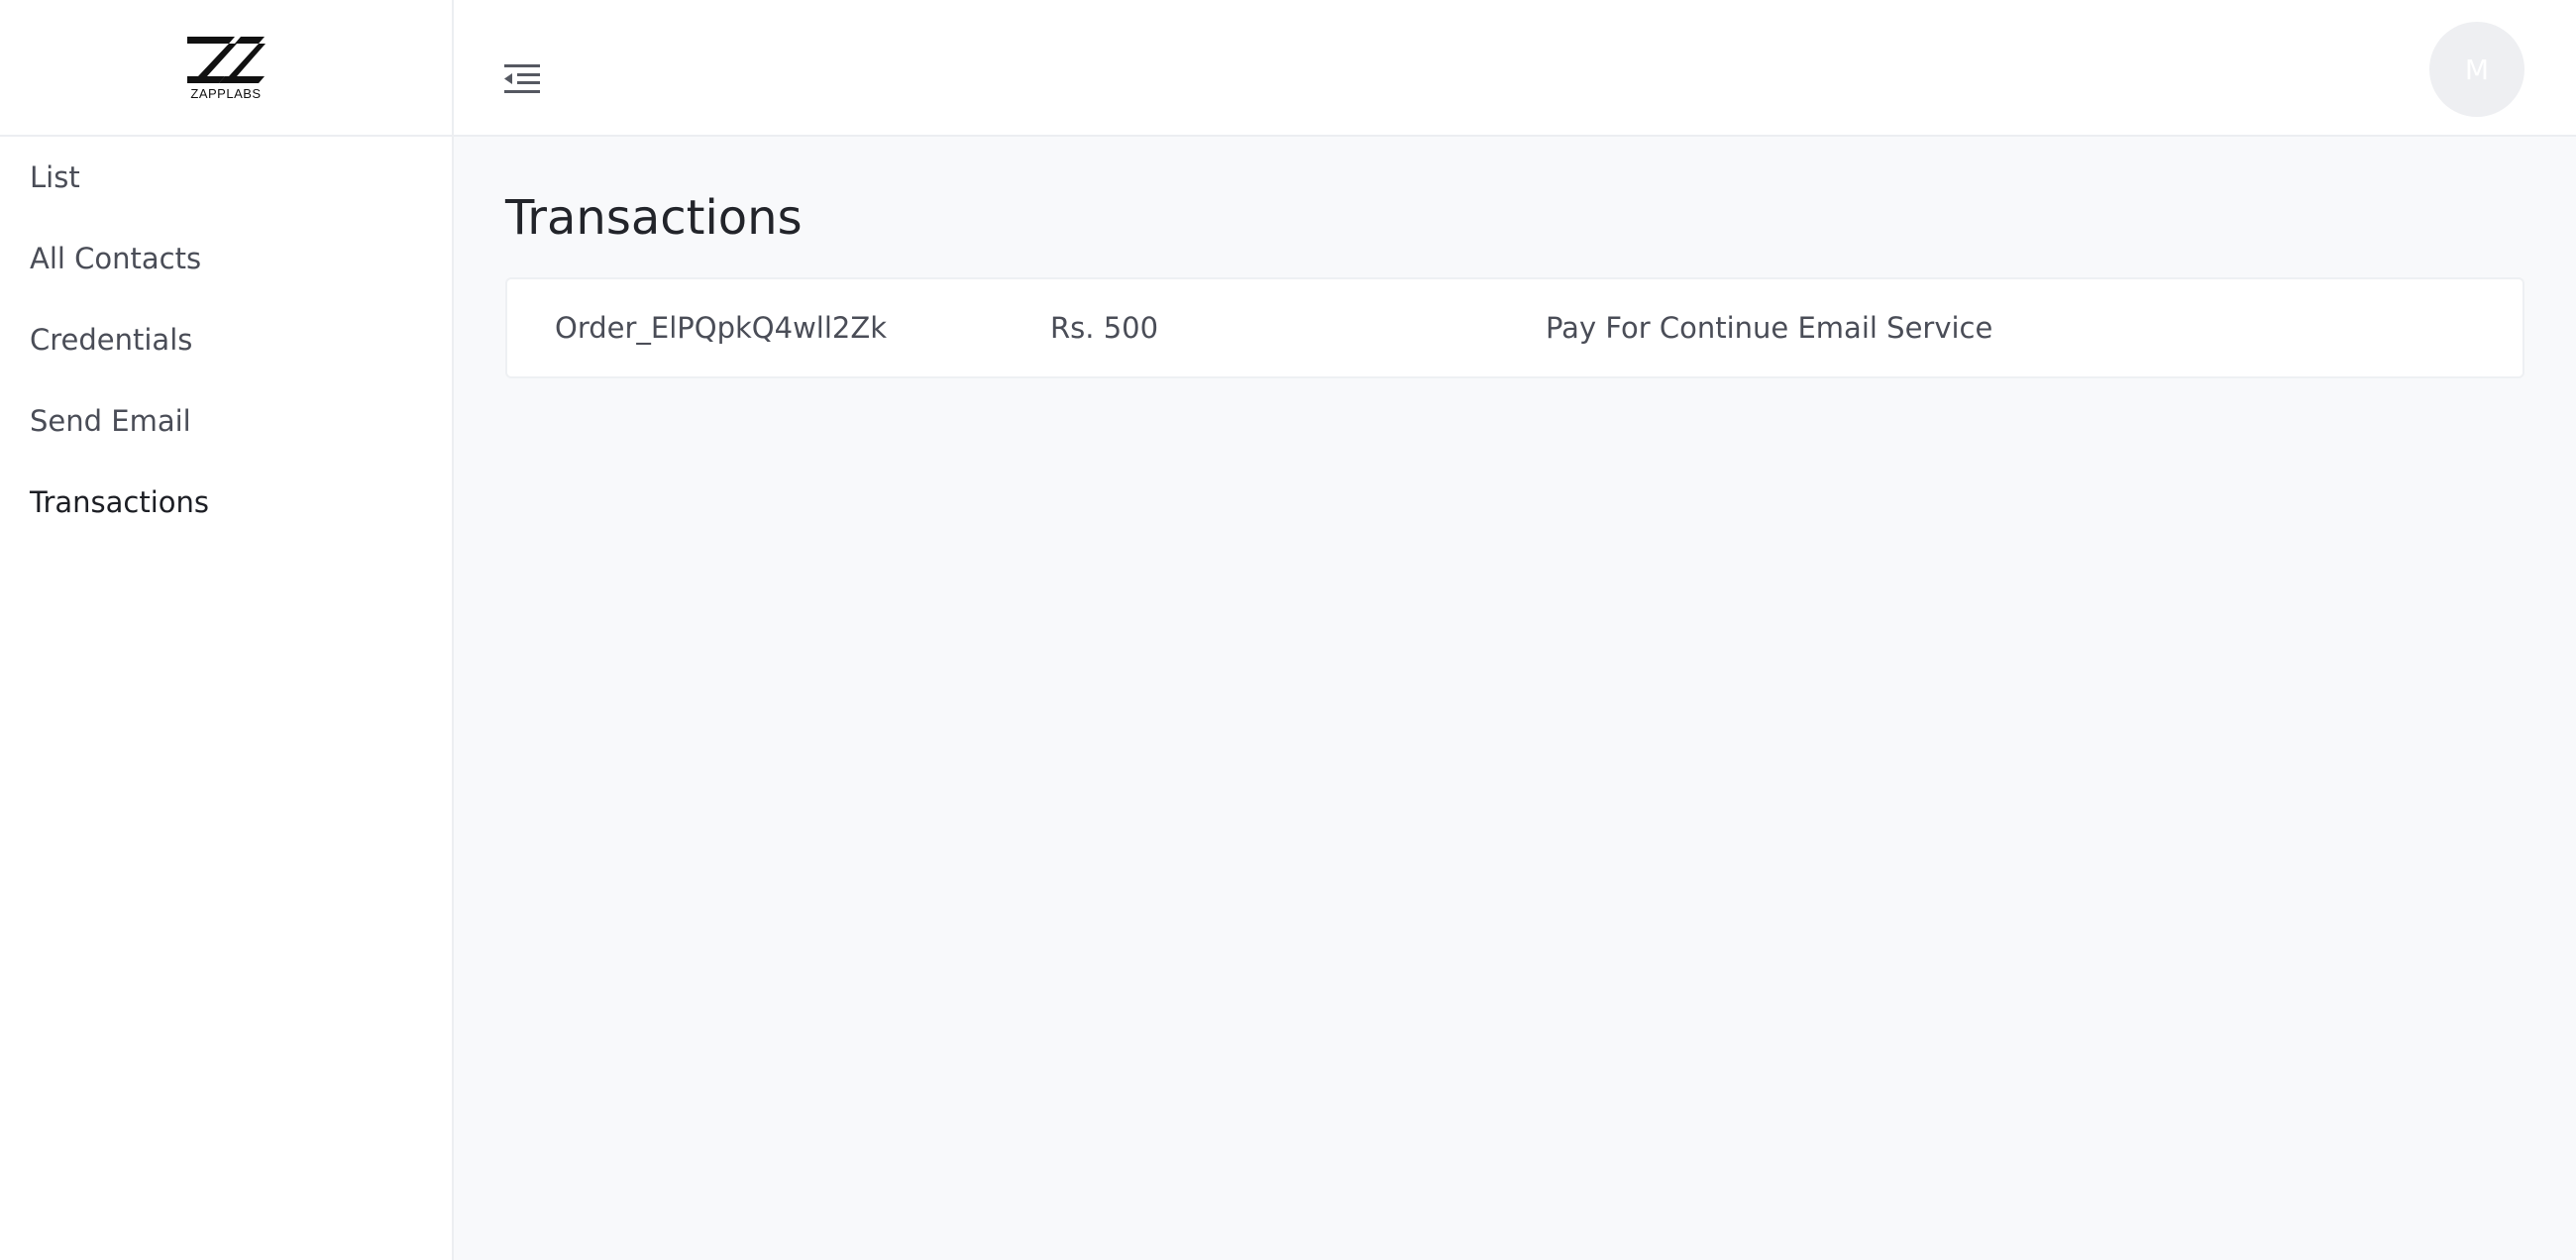 This screenshot has height=1260, width=2576. I want to click on sidebar-item-list: List, so click(226, 177).